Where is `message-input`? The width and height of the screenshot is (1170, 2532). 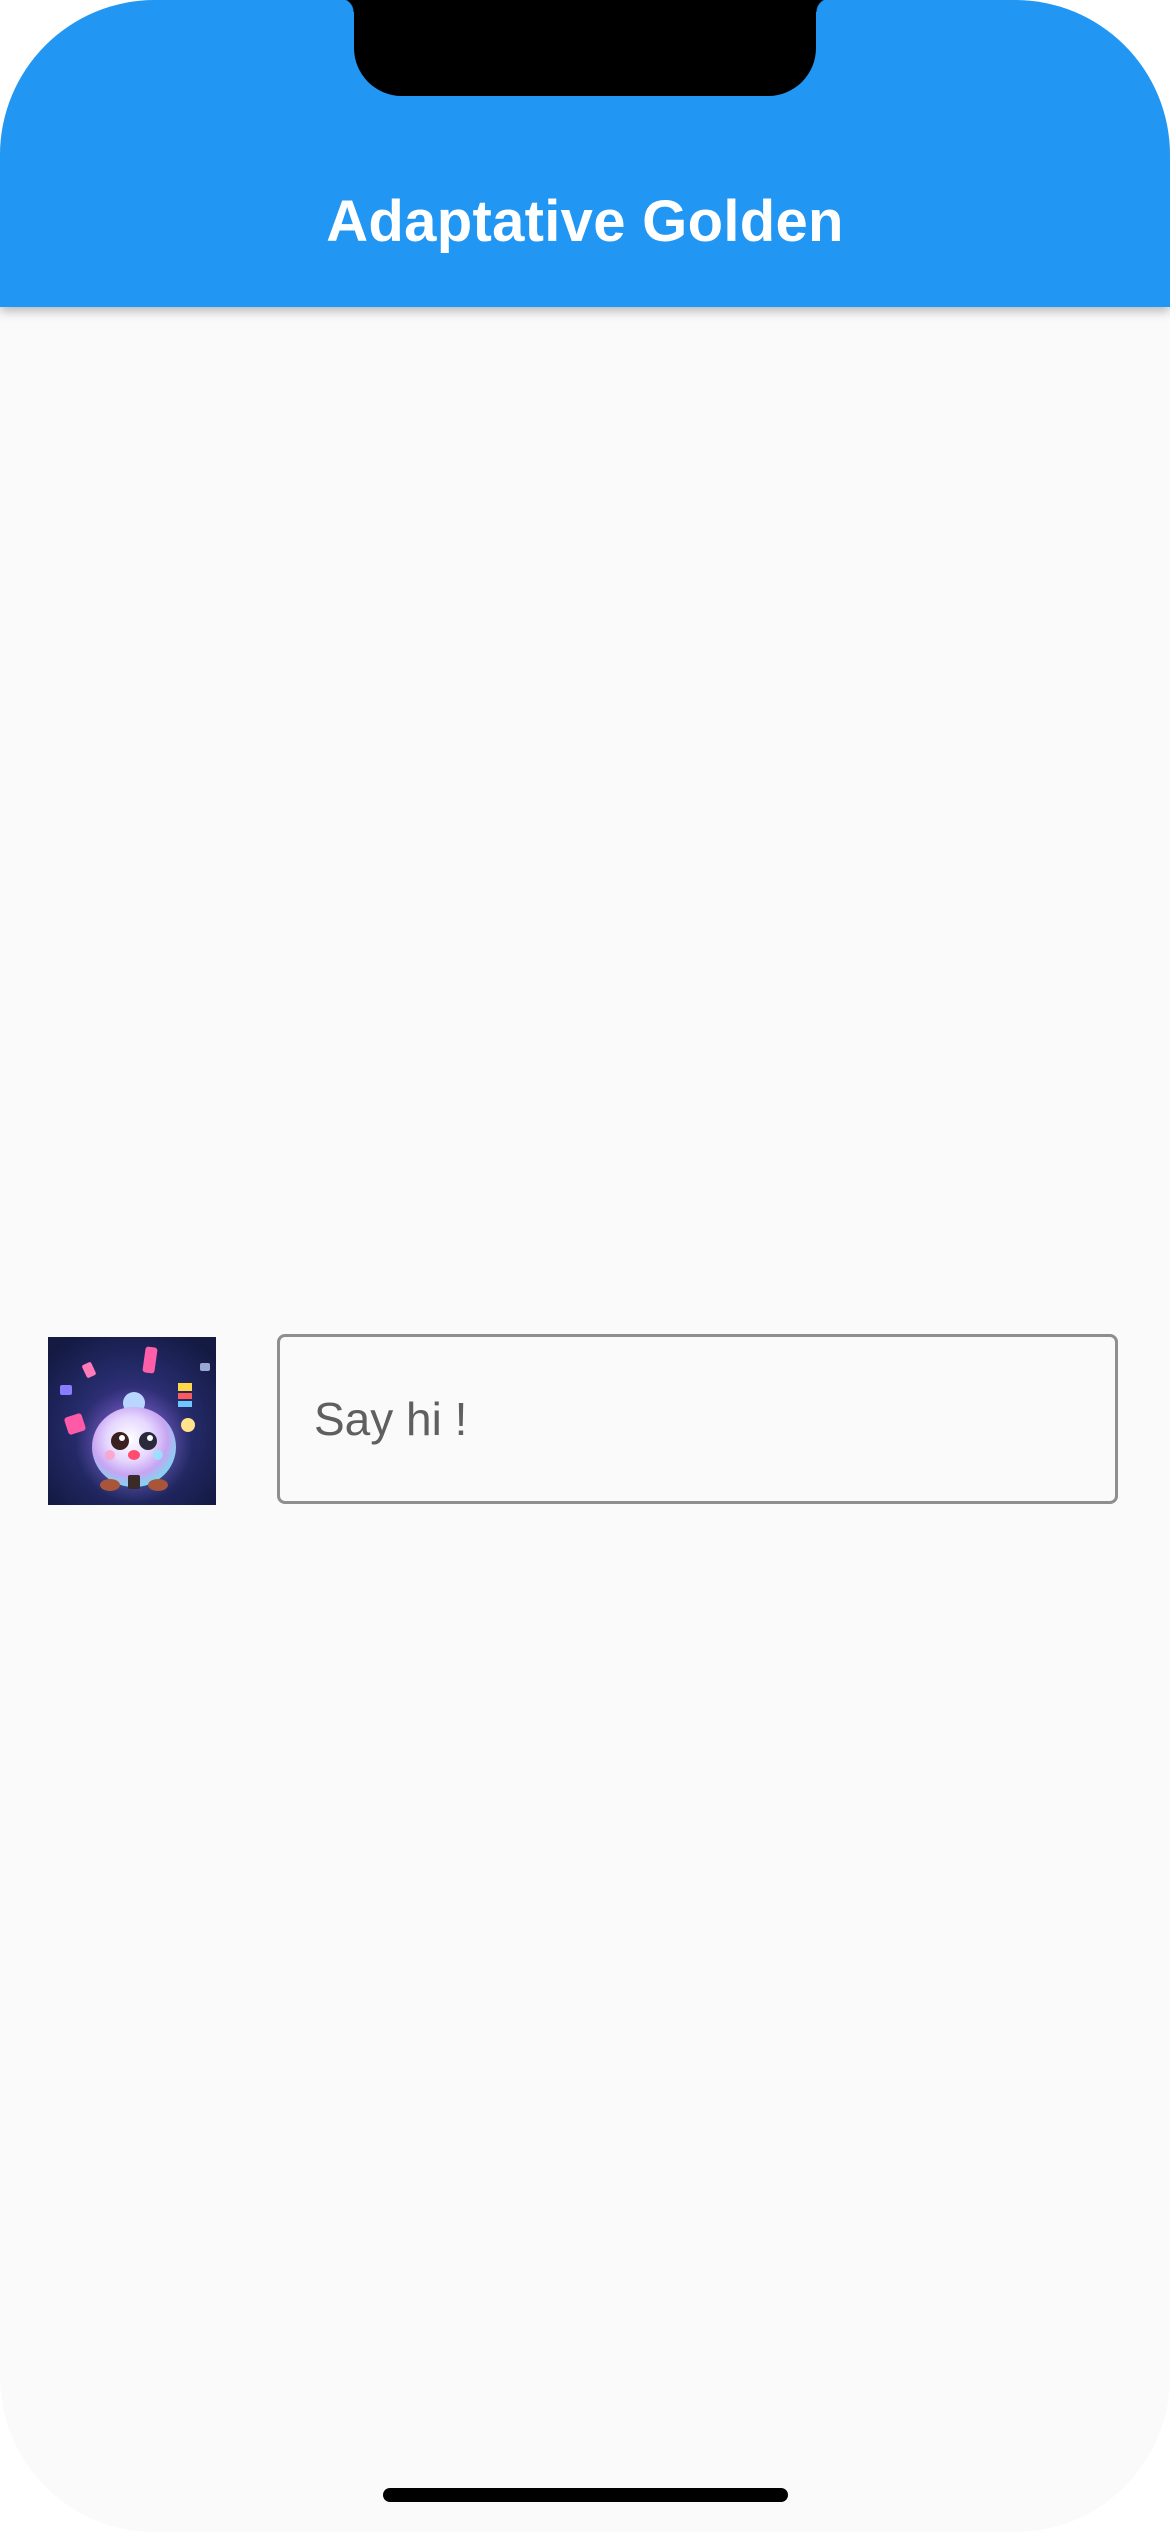
message-input is located at coordinates (697, 1419).